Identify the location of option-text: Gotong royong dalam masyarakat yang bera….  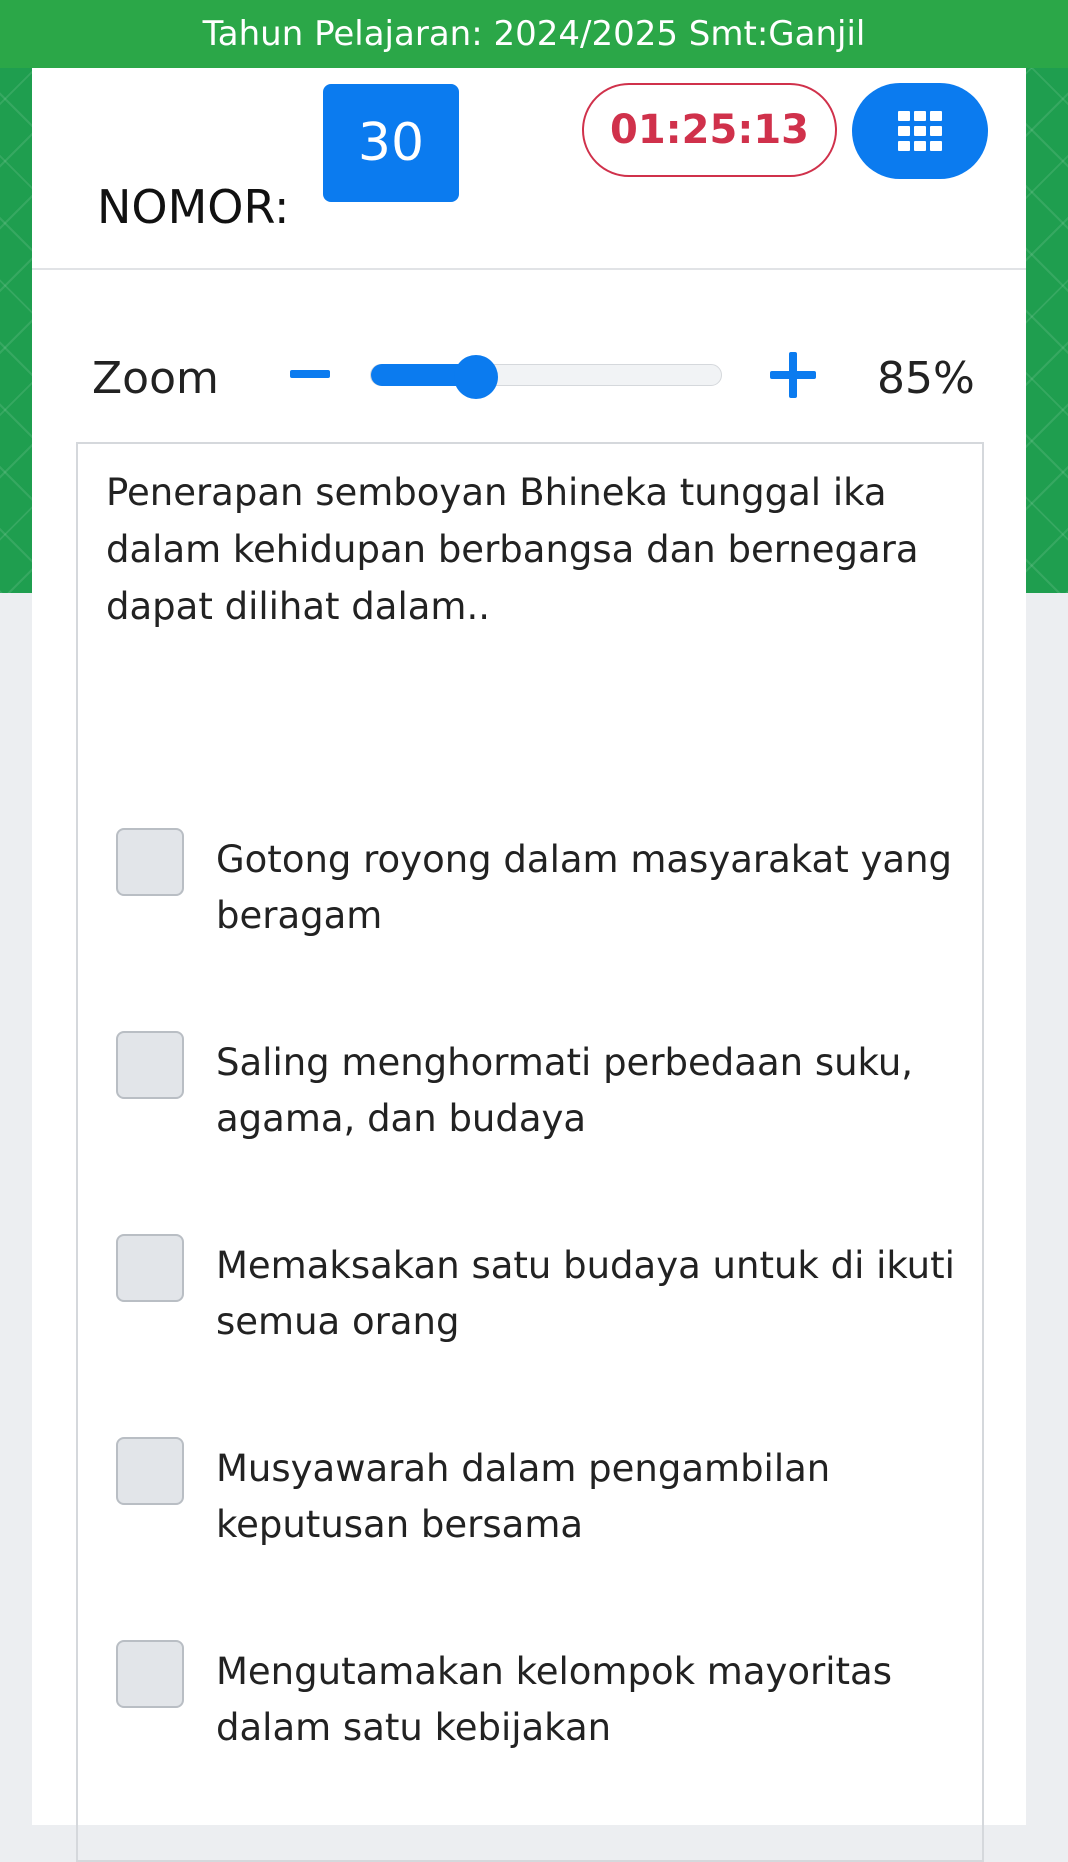
(584, 887).